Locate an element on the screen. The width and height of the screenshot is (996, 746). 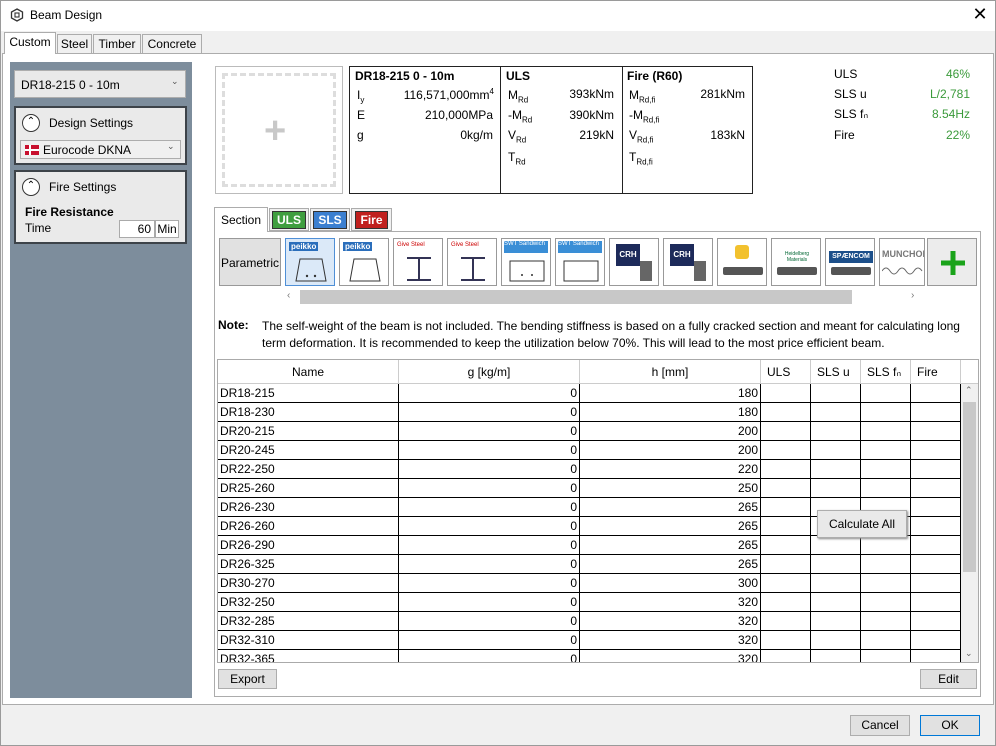
library-tile-peikko-2: peikko is located at coordinates (364, 262).